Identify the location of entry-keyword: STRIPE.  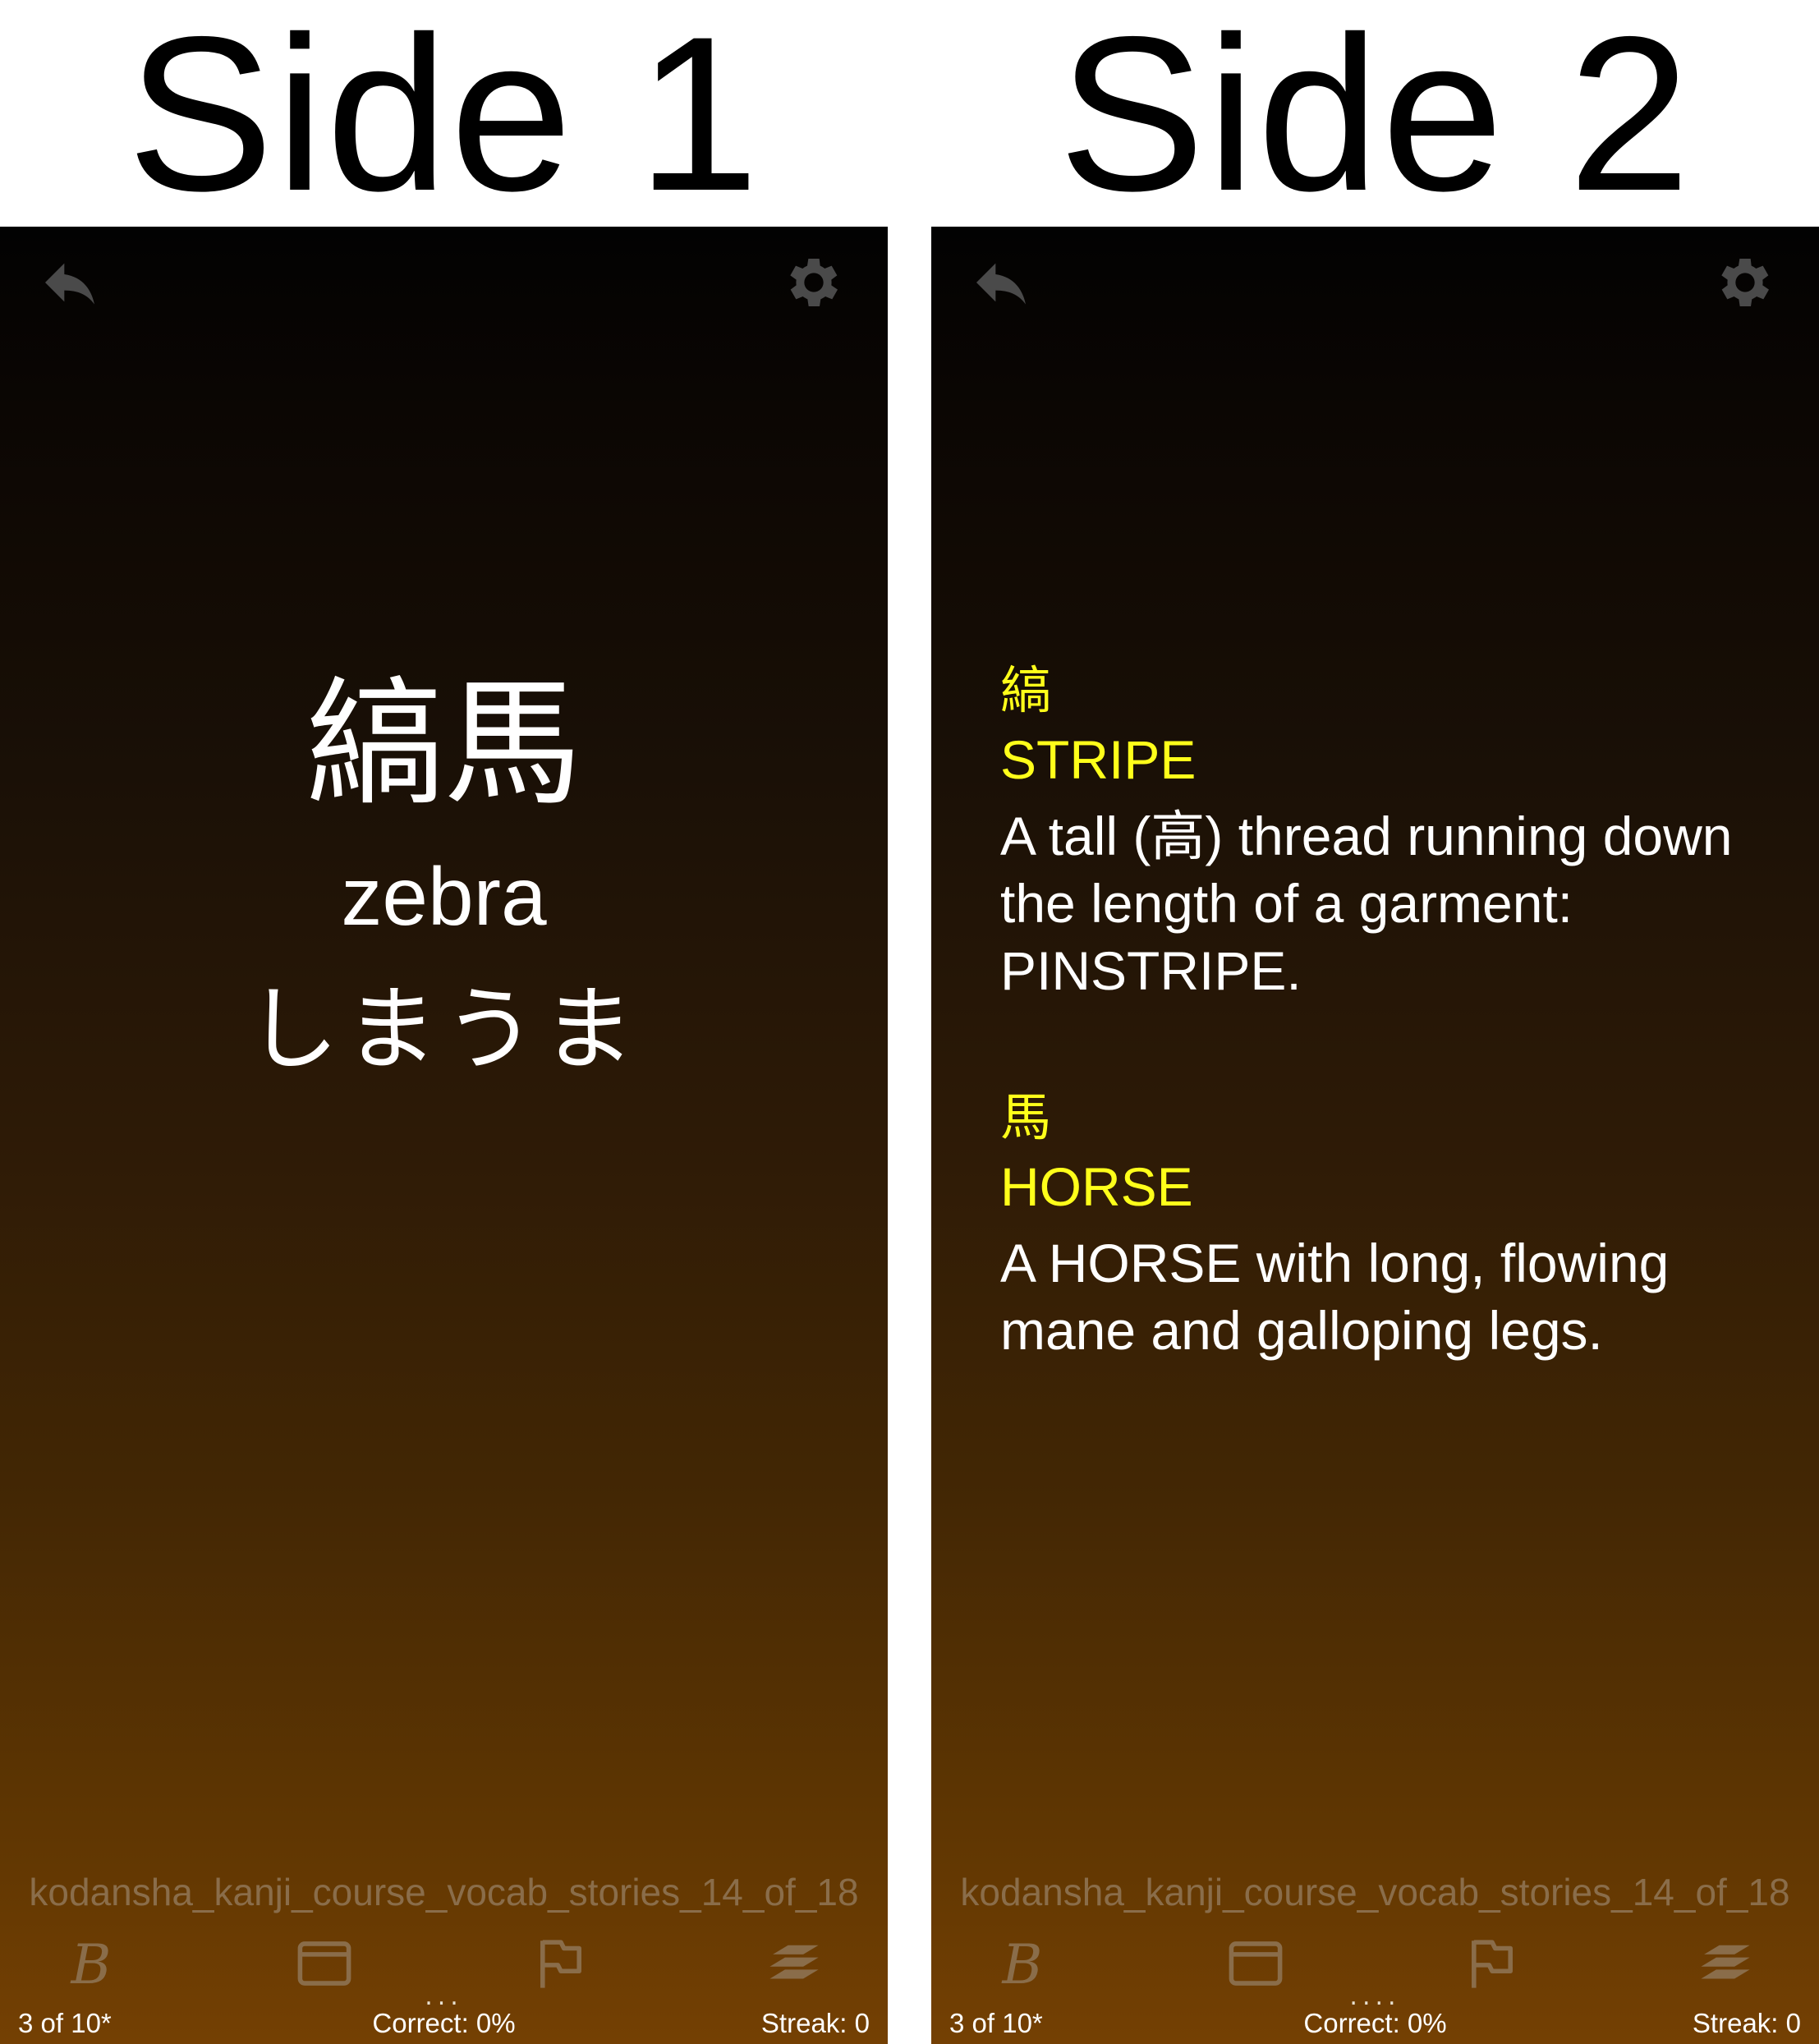
(1098, 759).